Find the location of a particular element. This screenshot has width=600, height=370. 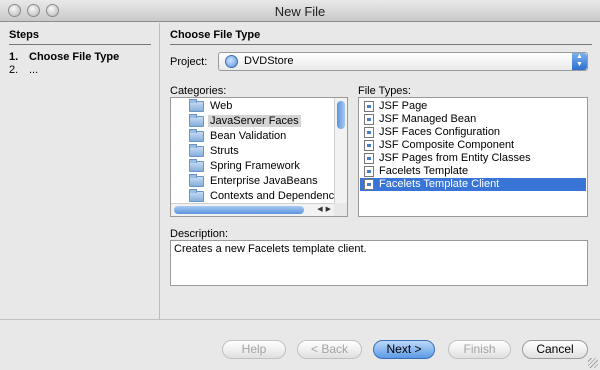

file-type-label: JSF Page is located at coordinates (403, 106).